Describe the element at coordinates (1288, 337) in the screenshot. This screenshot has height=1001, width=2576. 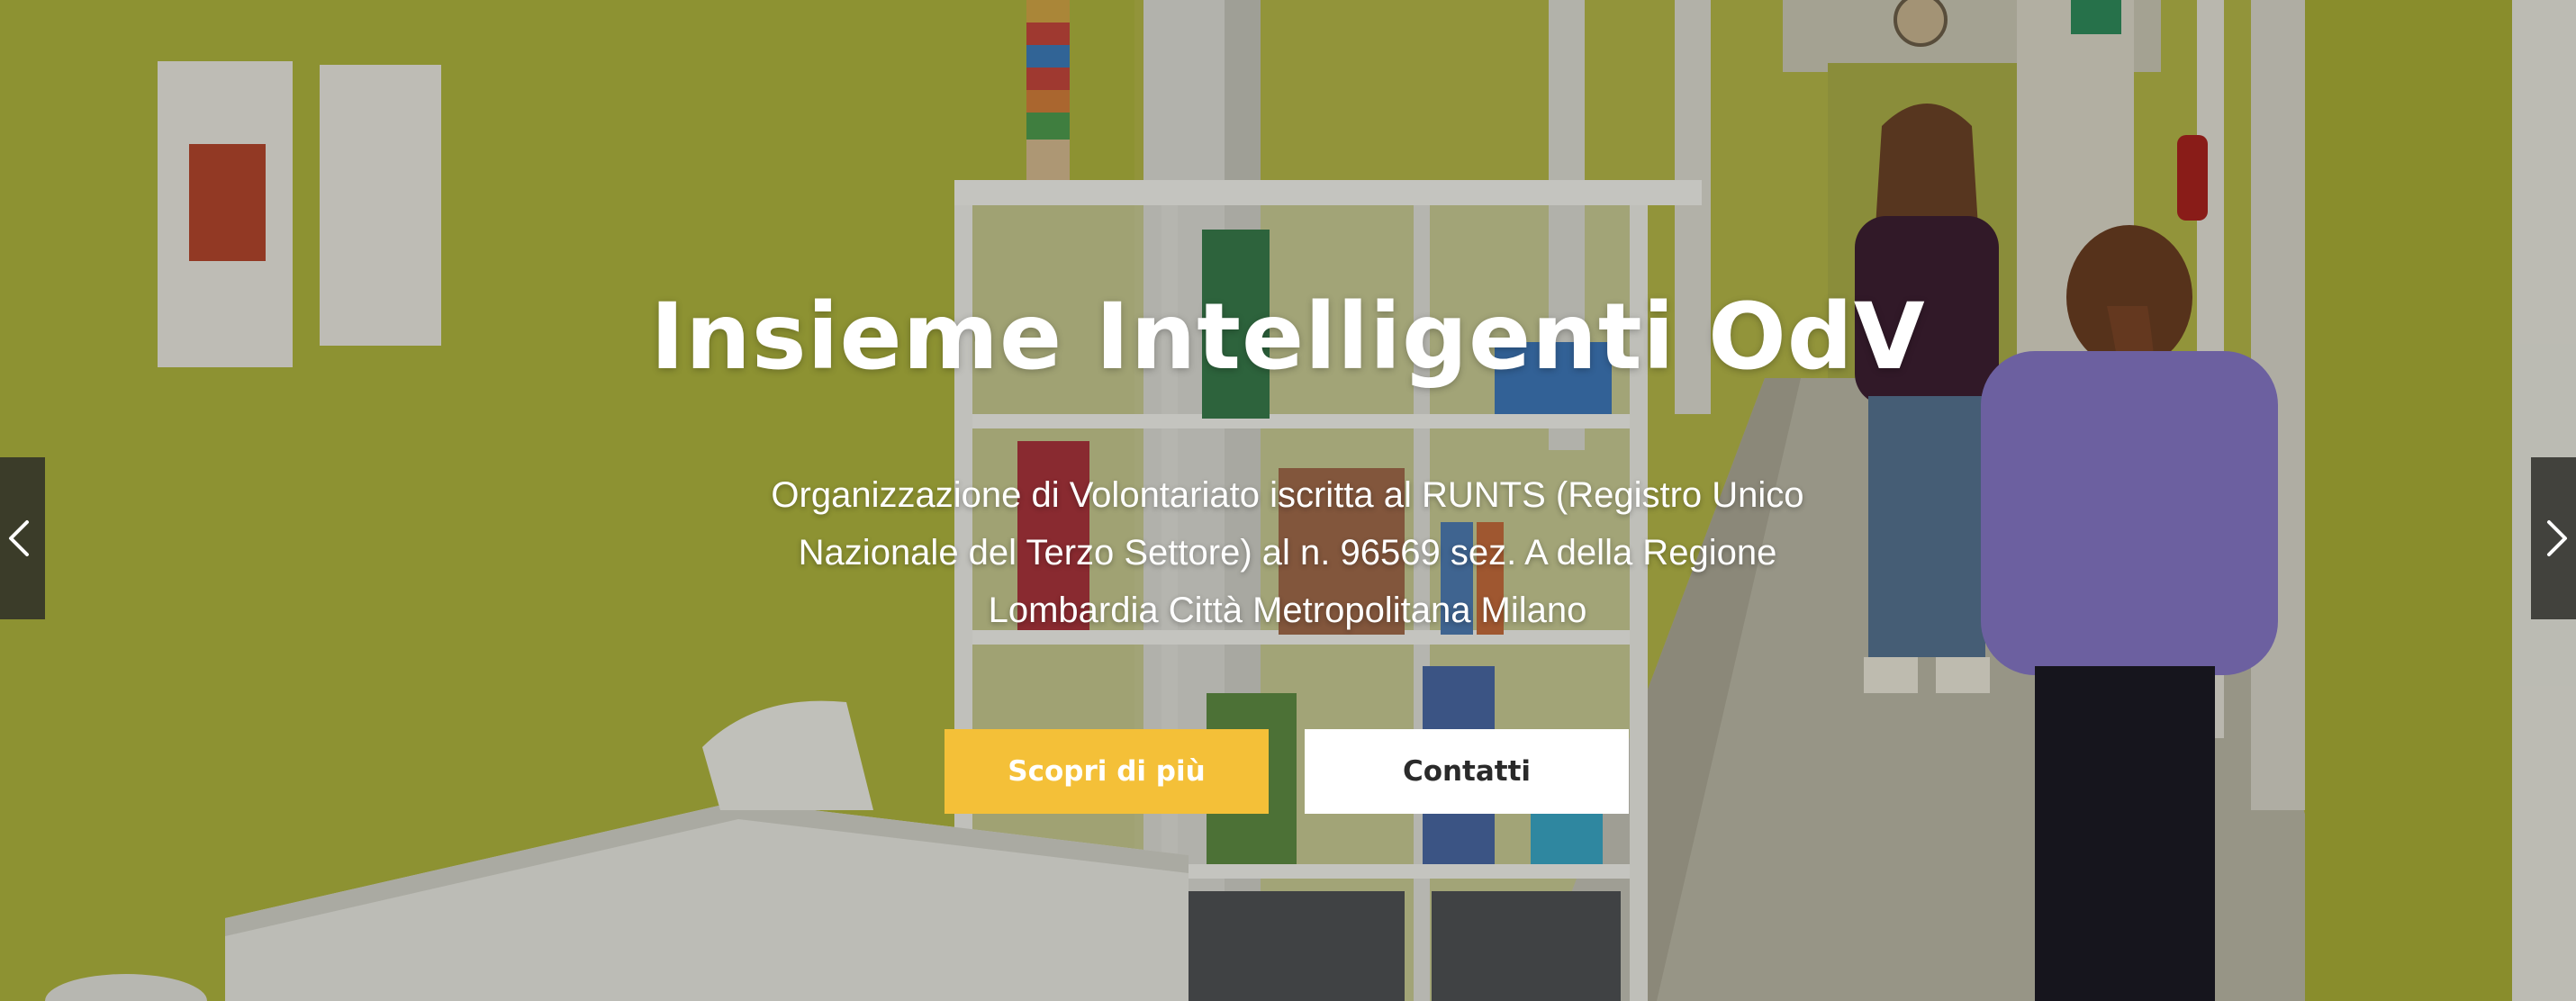
I see `hero-title: Insieme Intelligenti OdV` at that location.